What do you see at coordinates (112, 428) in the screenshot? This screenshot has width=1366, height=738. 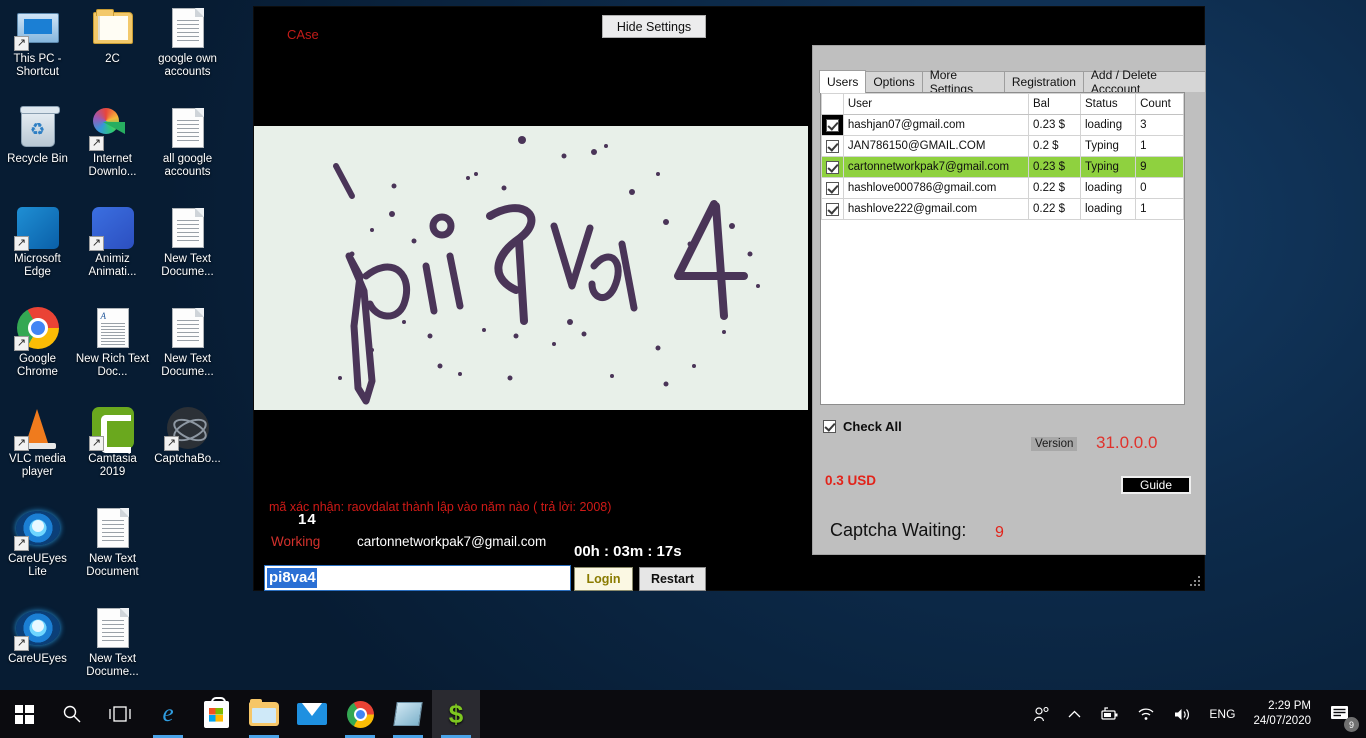 I see `camtasia-icon: ↗` at bounding box center [112, 428].